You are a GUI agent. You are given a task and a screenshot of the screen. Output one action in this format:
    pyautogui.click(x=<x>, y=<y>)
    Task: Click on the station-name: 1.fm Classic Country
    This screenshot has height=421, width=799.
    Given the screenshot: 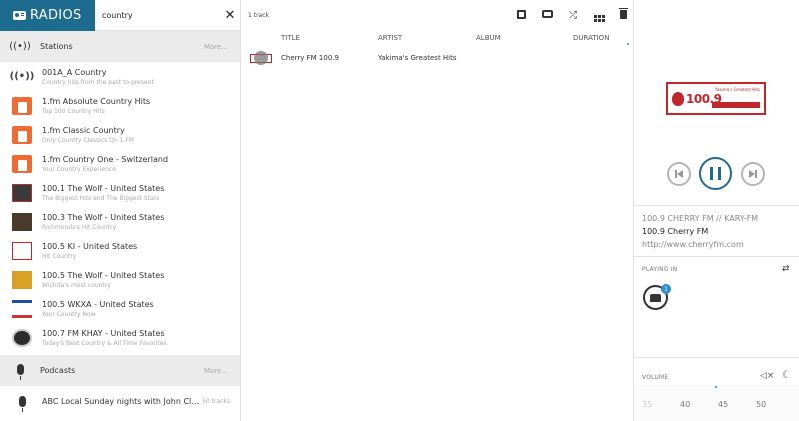 What is the action you would take?
    pyautogui.click(x=83, y=130)
    